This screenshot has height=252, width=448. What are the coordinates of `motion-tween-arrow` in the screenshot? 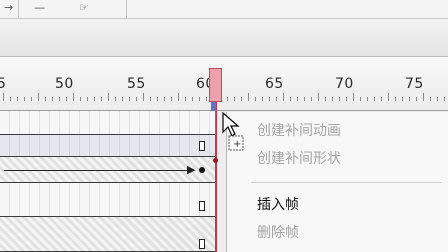 It's located at (97, 170).